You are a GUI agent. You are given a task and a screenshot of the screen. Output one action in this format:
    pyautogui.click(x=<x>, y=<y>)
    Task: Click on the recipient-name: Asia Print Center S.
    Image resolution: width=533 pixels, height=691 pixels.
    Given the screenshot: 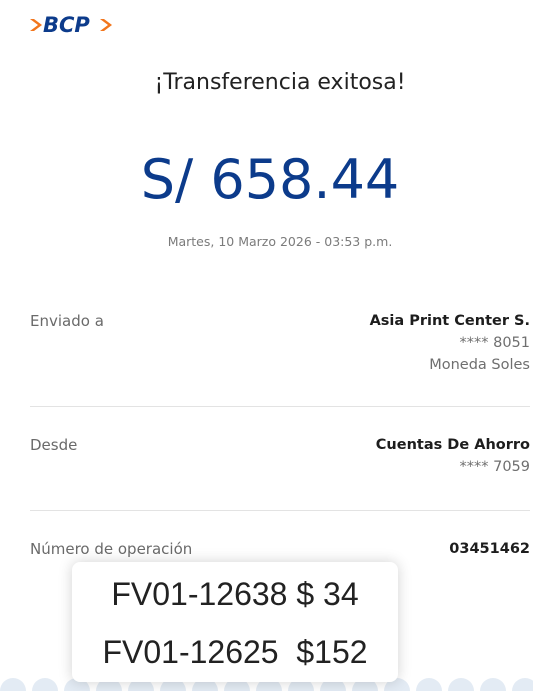 What is the action you would take?
    pyautogui.click(x=449, y=321)
    